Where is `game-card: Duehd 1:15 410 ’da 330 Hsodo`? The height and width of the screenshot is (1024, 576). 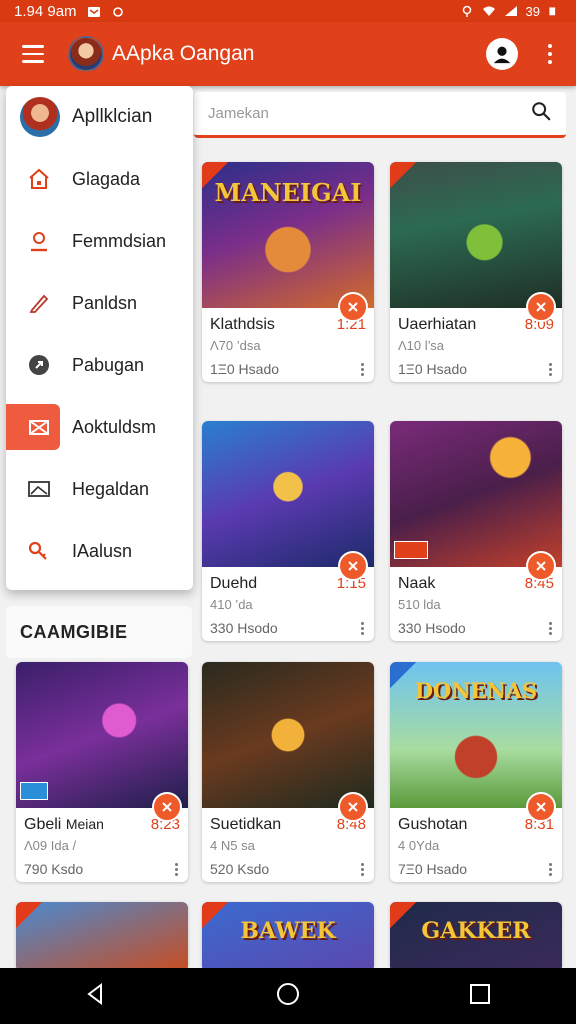 game-card: Duehd 1:15 410 ’da 330 Hsodo is located at coordinates (288, 531).